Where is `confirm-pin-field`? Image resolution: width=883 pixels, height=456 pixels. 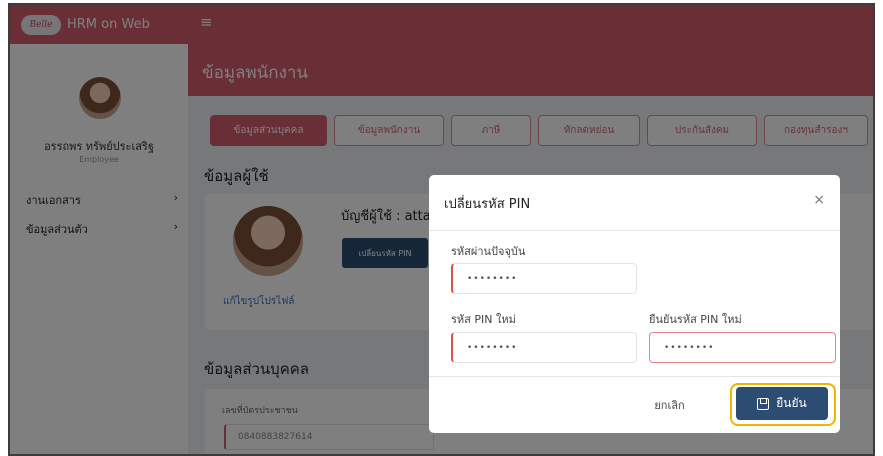 confirm-pin-field is located at coordinates (742, 347).